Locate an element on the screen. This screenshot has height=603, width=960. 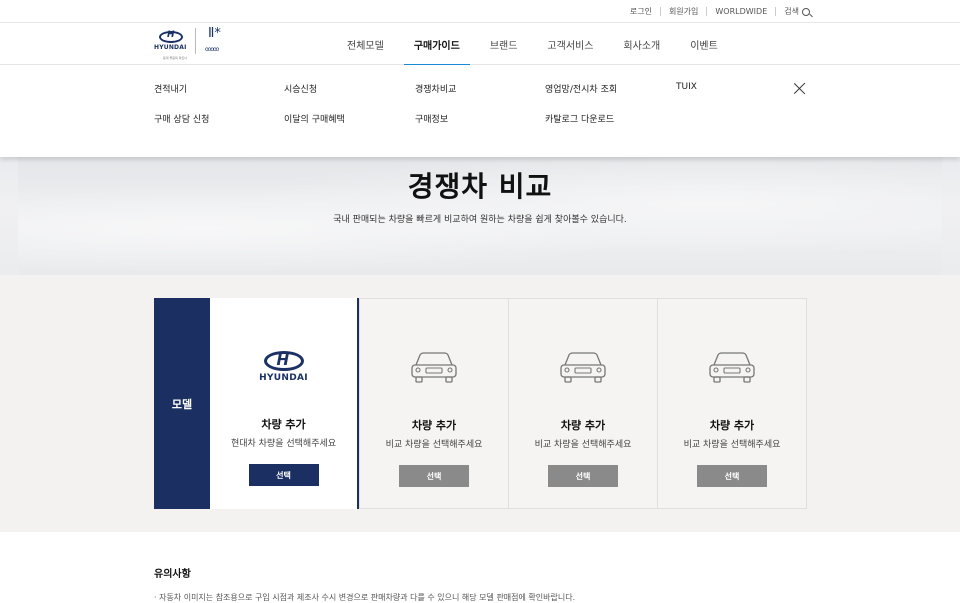
submenu-catalog-download: 카탈로그 다운로드 is located at coordinates (579, 118).